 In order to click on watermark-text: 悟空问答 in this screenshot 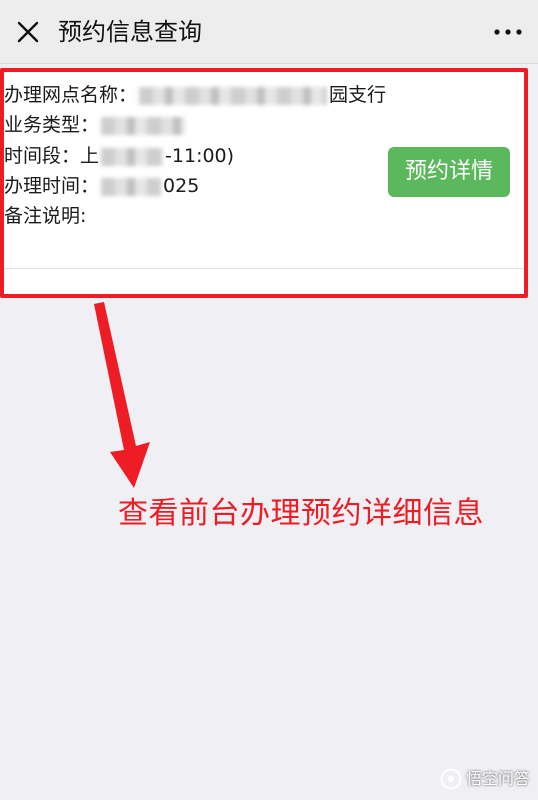, I will do `click(497, 778)`.